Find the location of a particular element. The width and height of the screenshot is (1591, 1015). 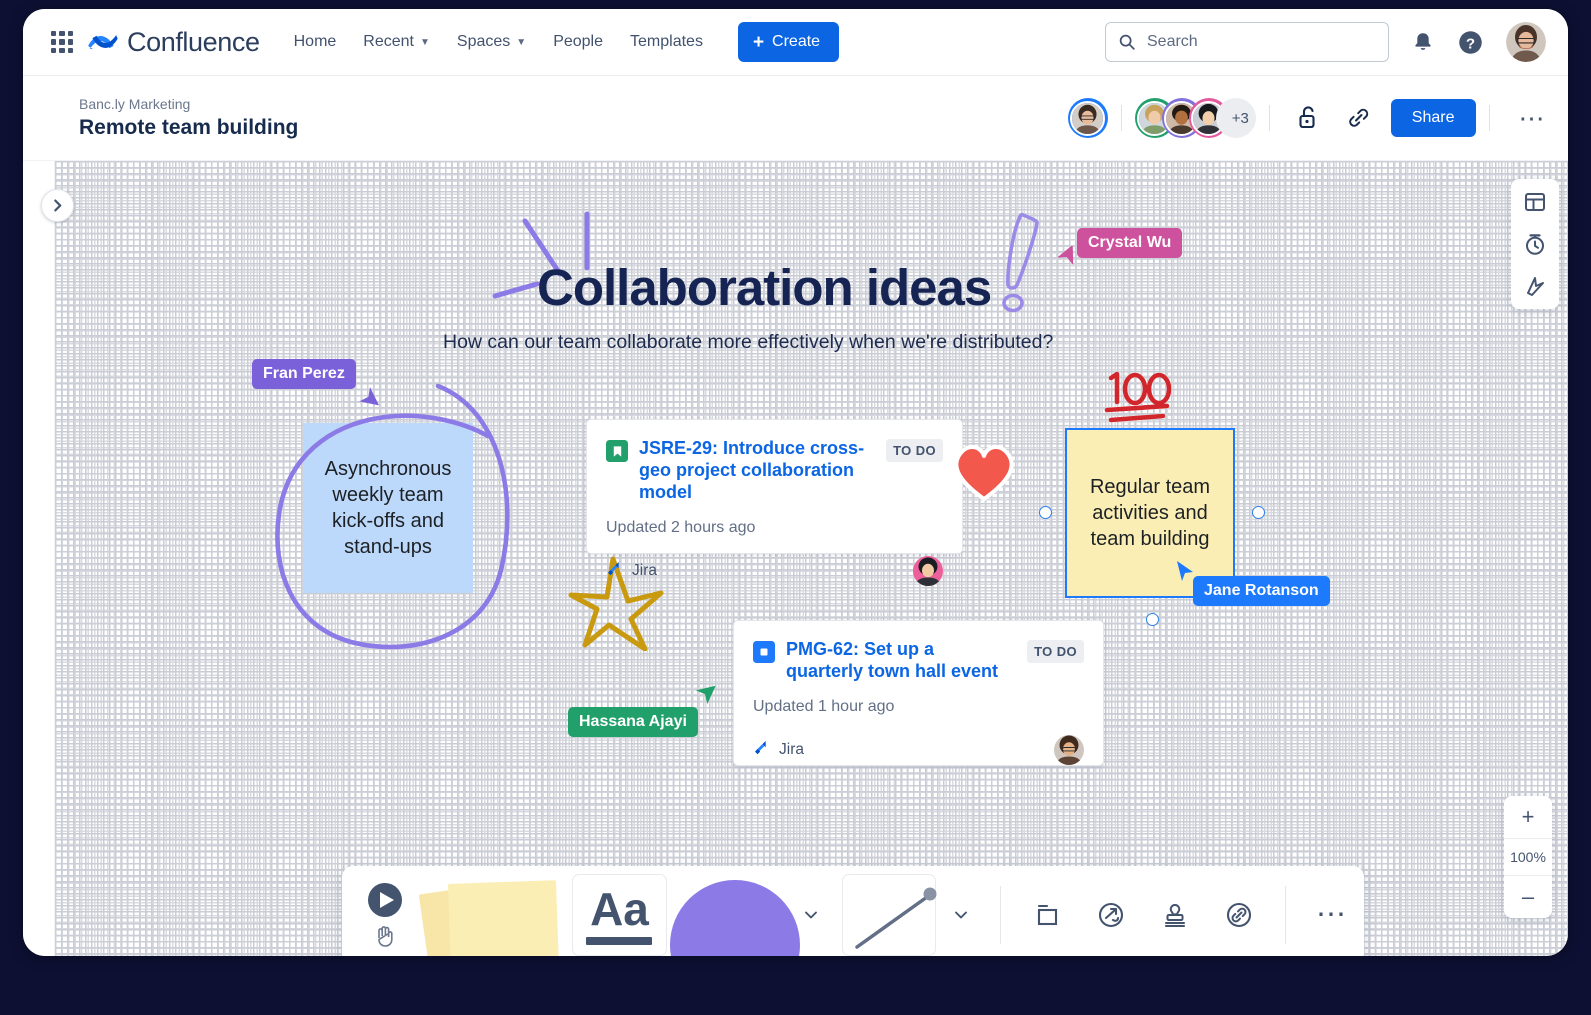

zoom-out-button: – is located at coordinates (1528, 897).